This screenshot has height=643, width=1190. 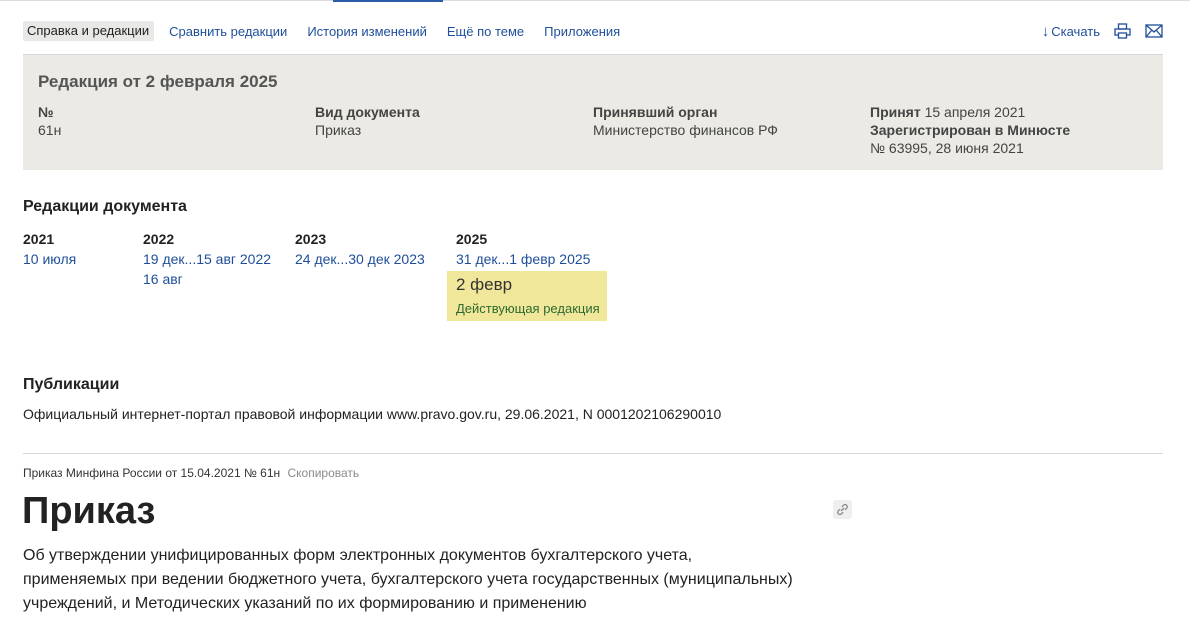 What do you see at coordinates (1122, 31) in the screenshot?
I see `print-icon` at bounding box center [1122, 31].